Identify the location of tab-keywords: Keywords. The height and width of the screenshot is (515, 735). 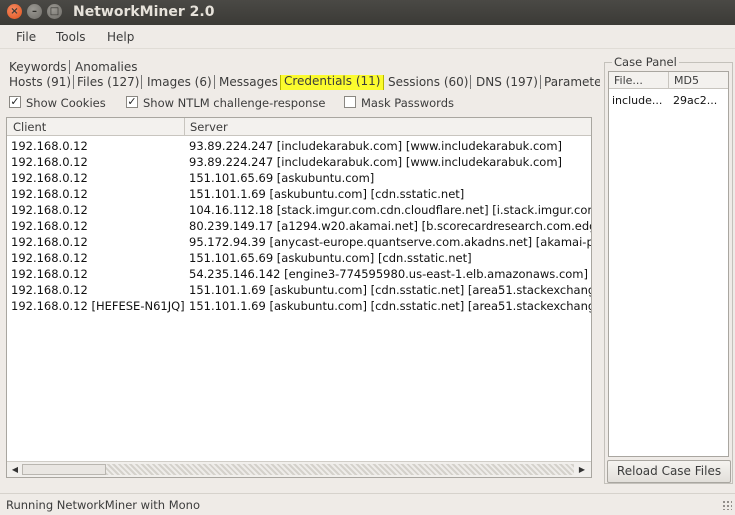
(38, 67).